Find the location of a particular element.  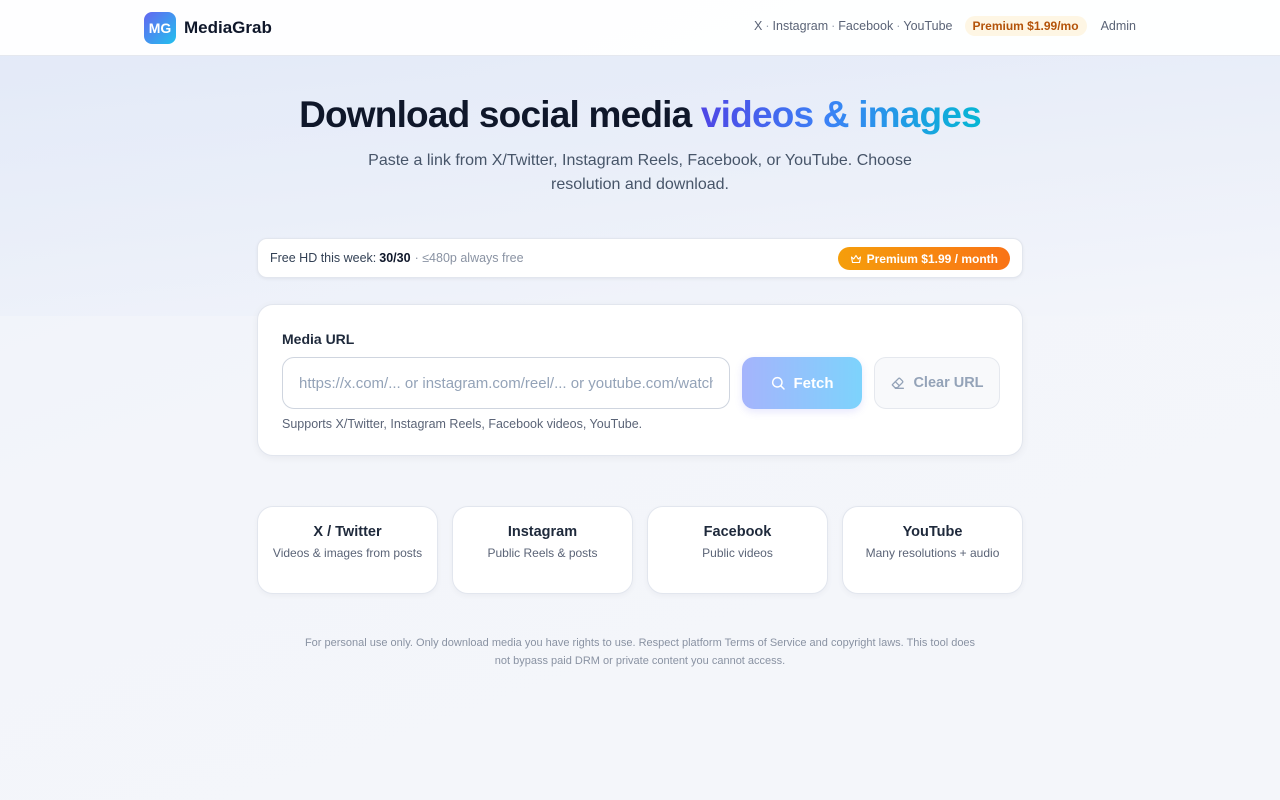

clear-url-label: Clear URL is located at coordinates (948, 383).